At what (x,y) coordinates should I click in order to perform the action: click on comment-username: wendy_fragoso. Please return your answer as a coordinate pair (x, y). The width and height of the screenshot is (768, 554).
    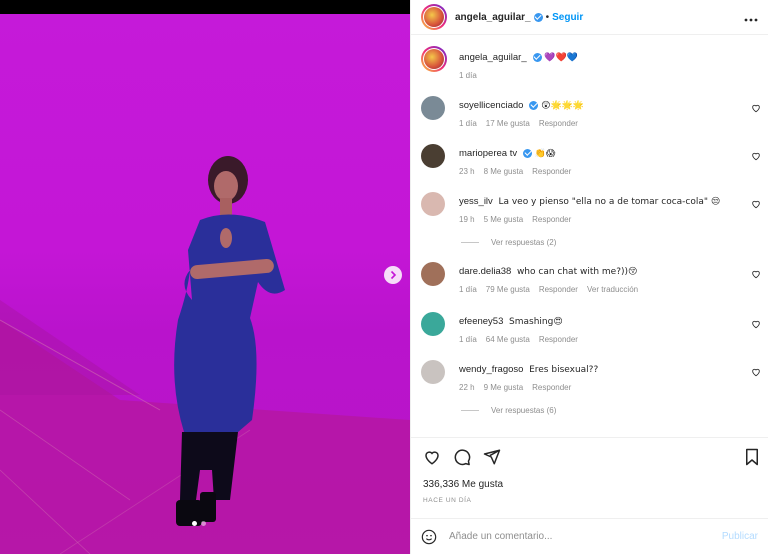
    Looking at the image, I should click on (491, 369).